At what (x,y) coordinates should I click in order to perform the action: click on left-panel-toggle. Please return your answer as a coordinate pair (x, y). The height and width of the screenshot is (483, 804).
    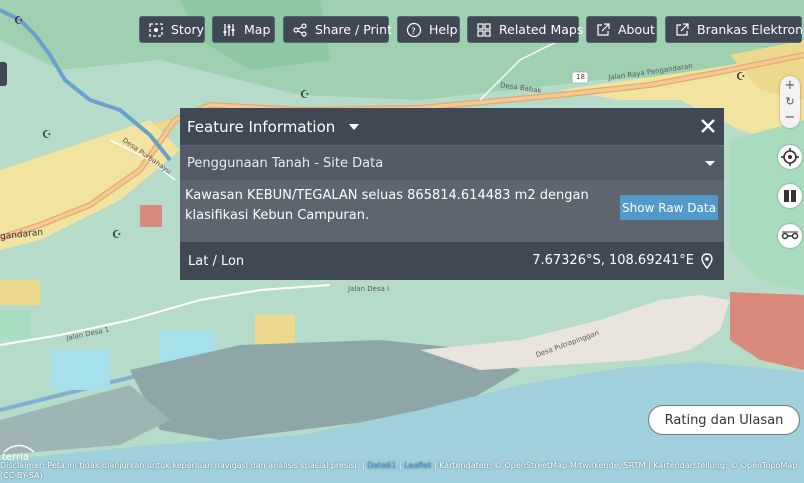
    Looking at the image, I should click on (3, 74).